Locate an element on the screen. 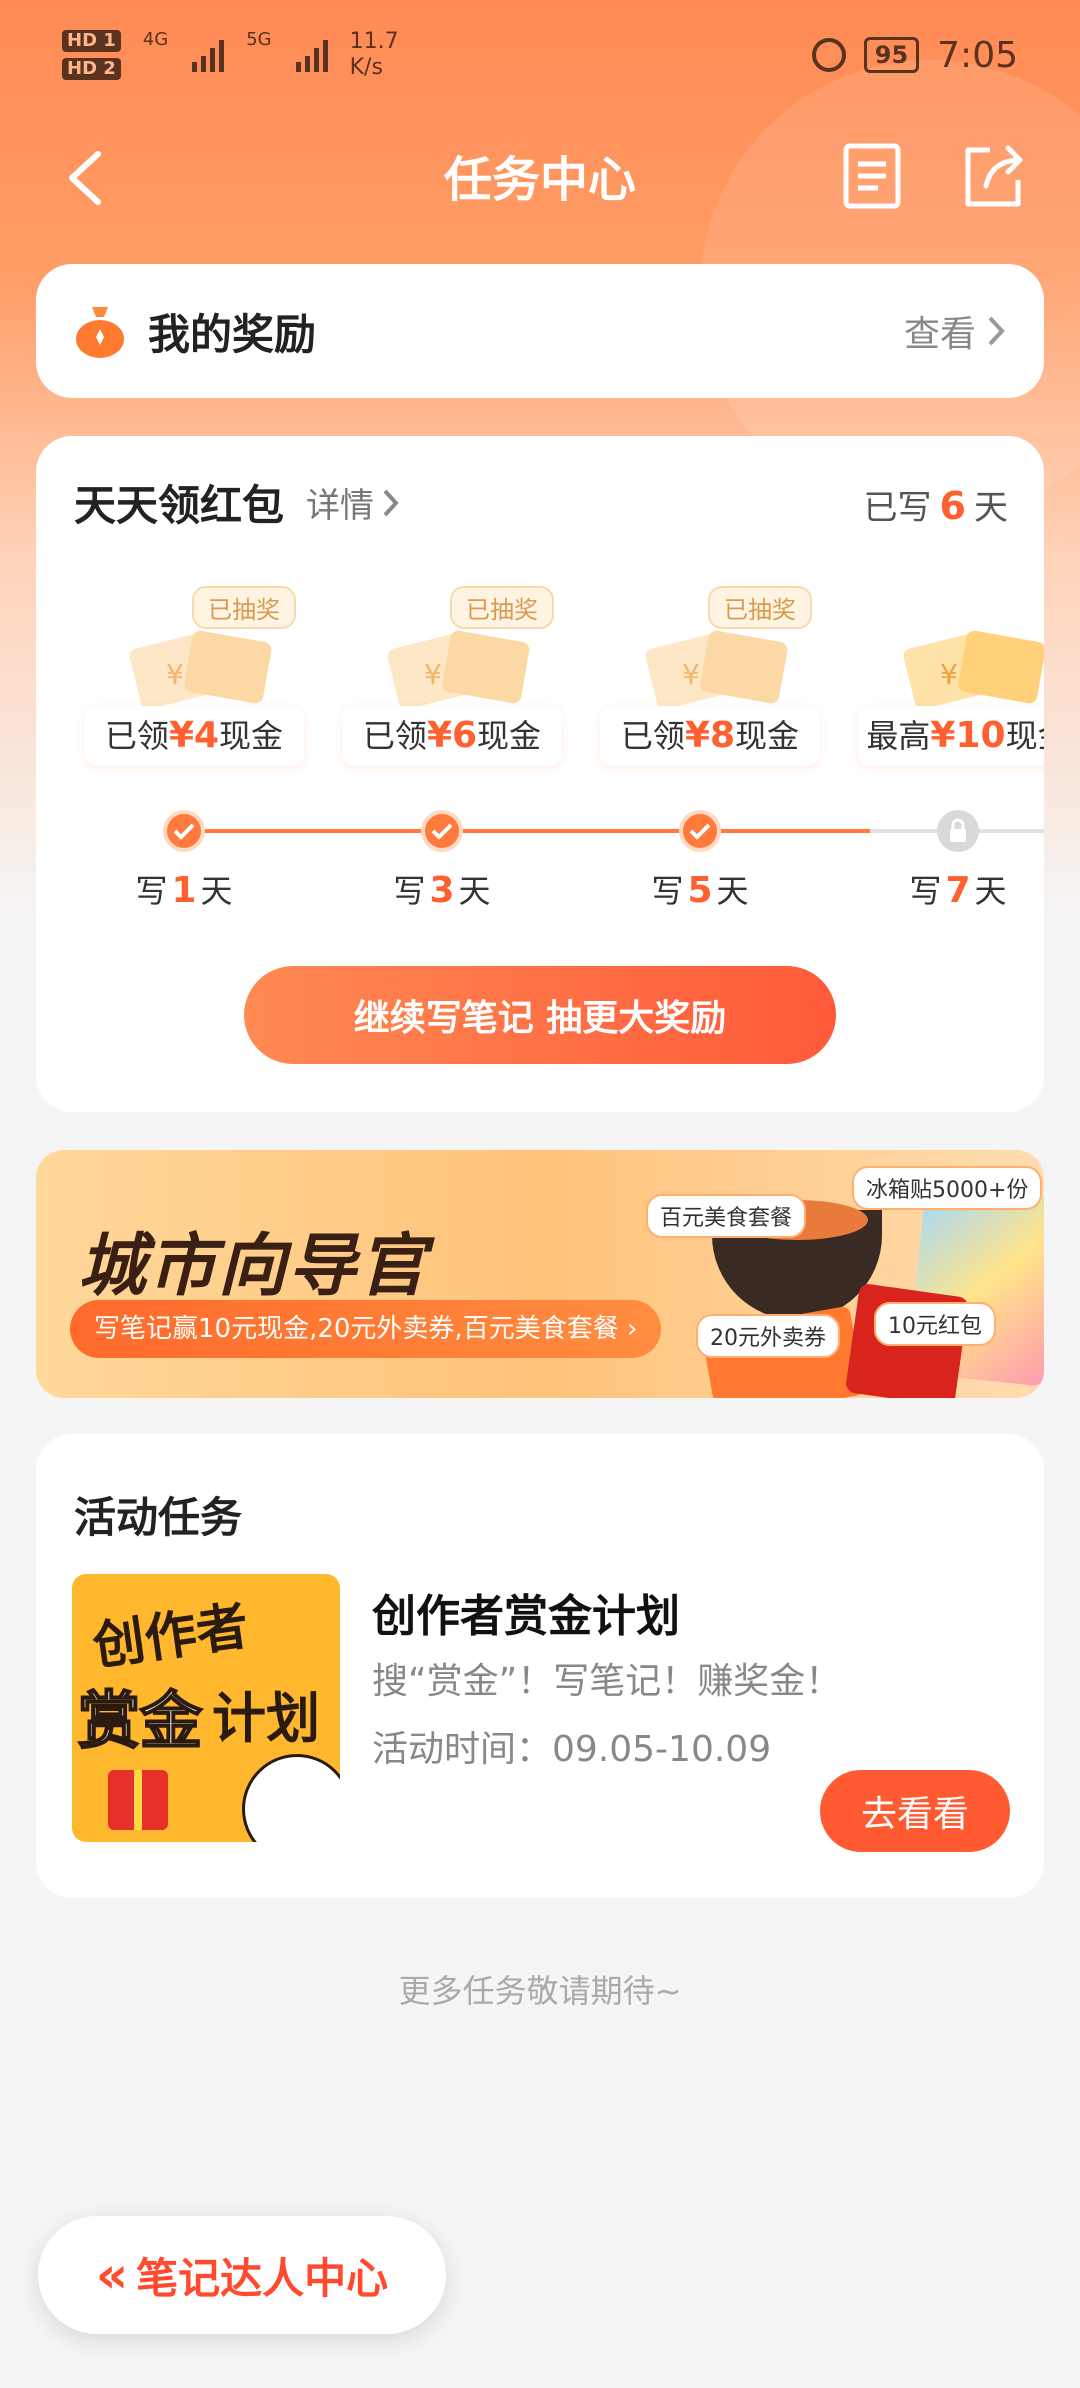 The height and width of the screenshot is (2388, 1080). day-number: 7 is located at coordinates (958, 890).